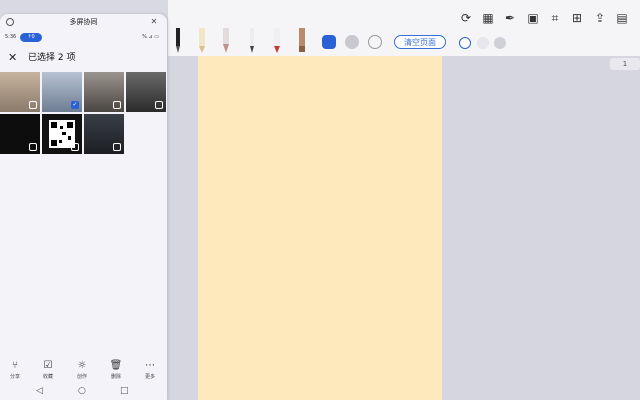  I want to click on texture-icon: ▦, so click(488, 18).